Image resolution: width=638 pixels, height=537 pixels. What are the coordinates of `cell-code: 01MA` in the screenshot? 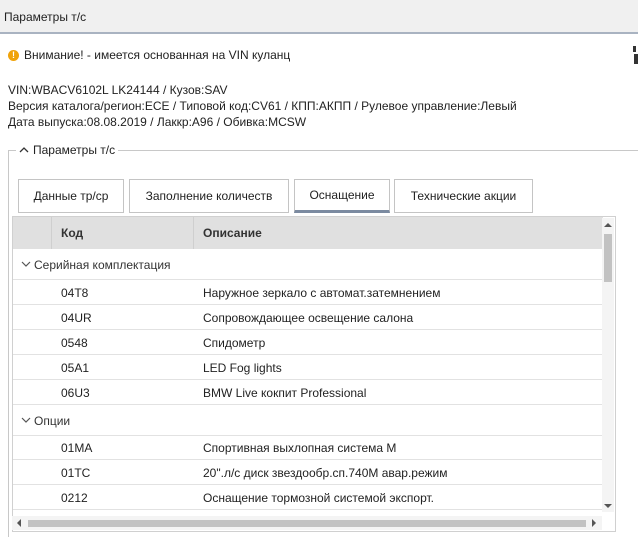 It's located at (77, 448).